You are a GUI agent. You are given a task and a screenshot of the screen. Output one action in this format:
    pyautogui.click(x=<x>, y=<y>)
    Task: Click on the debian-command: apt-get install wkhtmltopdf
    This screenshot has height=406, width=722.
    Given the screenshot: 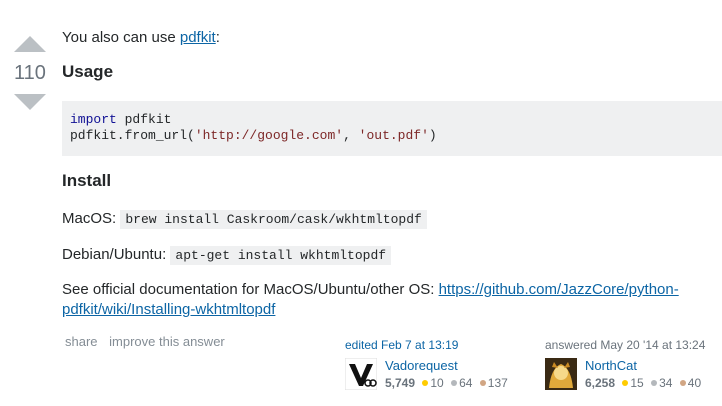 What is the action you would take?
    pyautogui.click(x=281, y=255)
    